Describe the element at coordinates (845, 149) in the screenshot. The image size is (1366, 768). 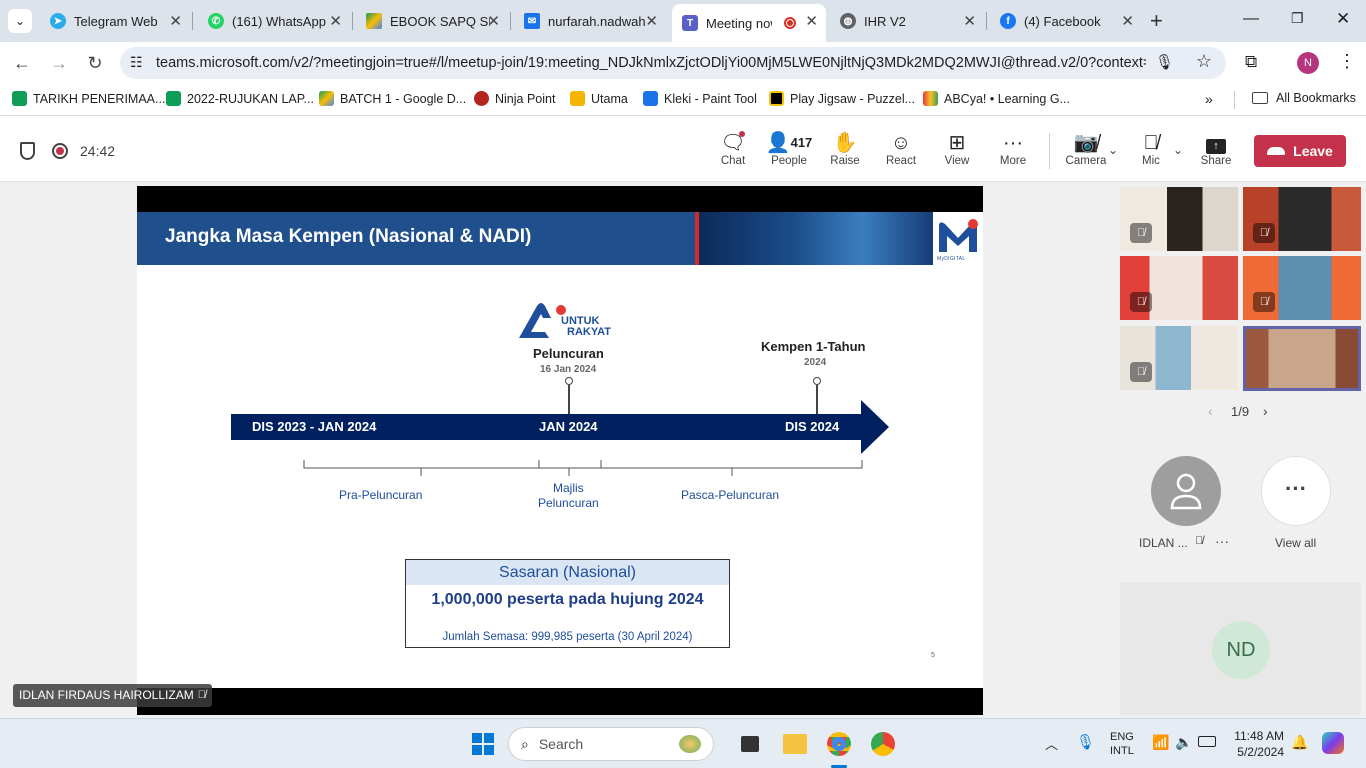
I see `raise-hand-button: ✋ Raise` at that location.